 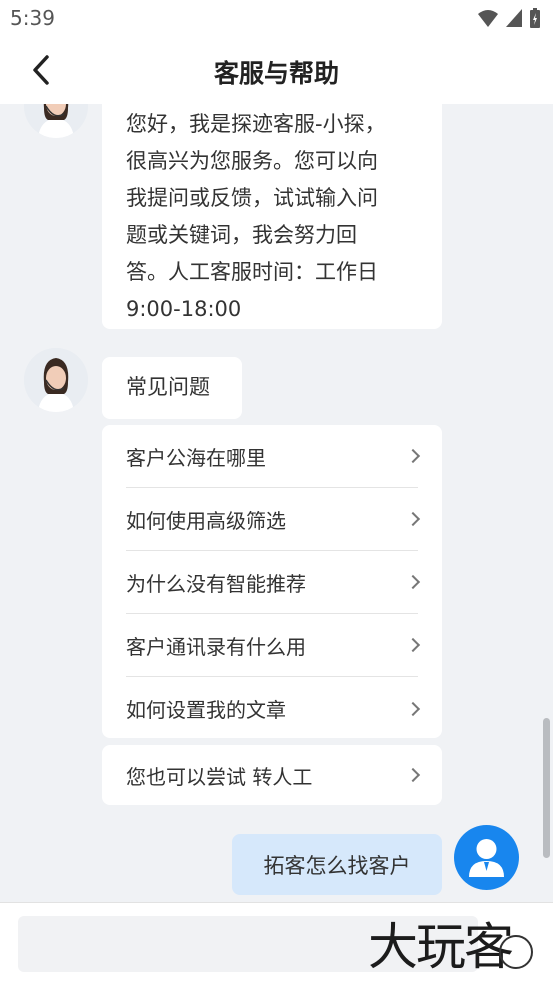 I want to click on status-icons, so click(x=509, y=18).